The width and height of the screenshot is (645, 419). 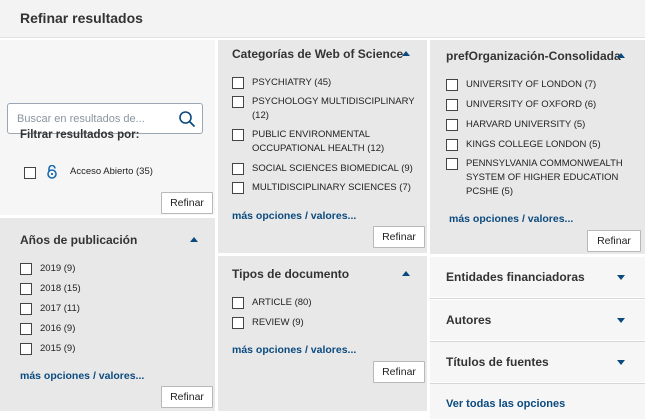 I want to click on doc-type-option: REVIEW (9), so click(x=268, y=323).